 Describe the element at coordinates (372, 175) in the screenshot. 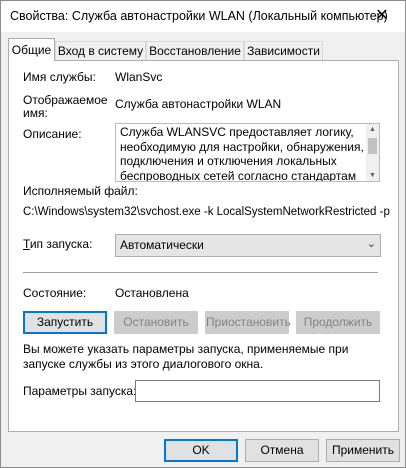

I see `scroll-down-icon: ▼` at that location.